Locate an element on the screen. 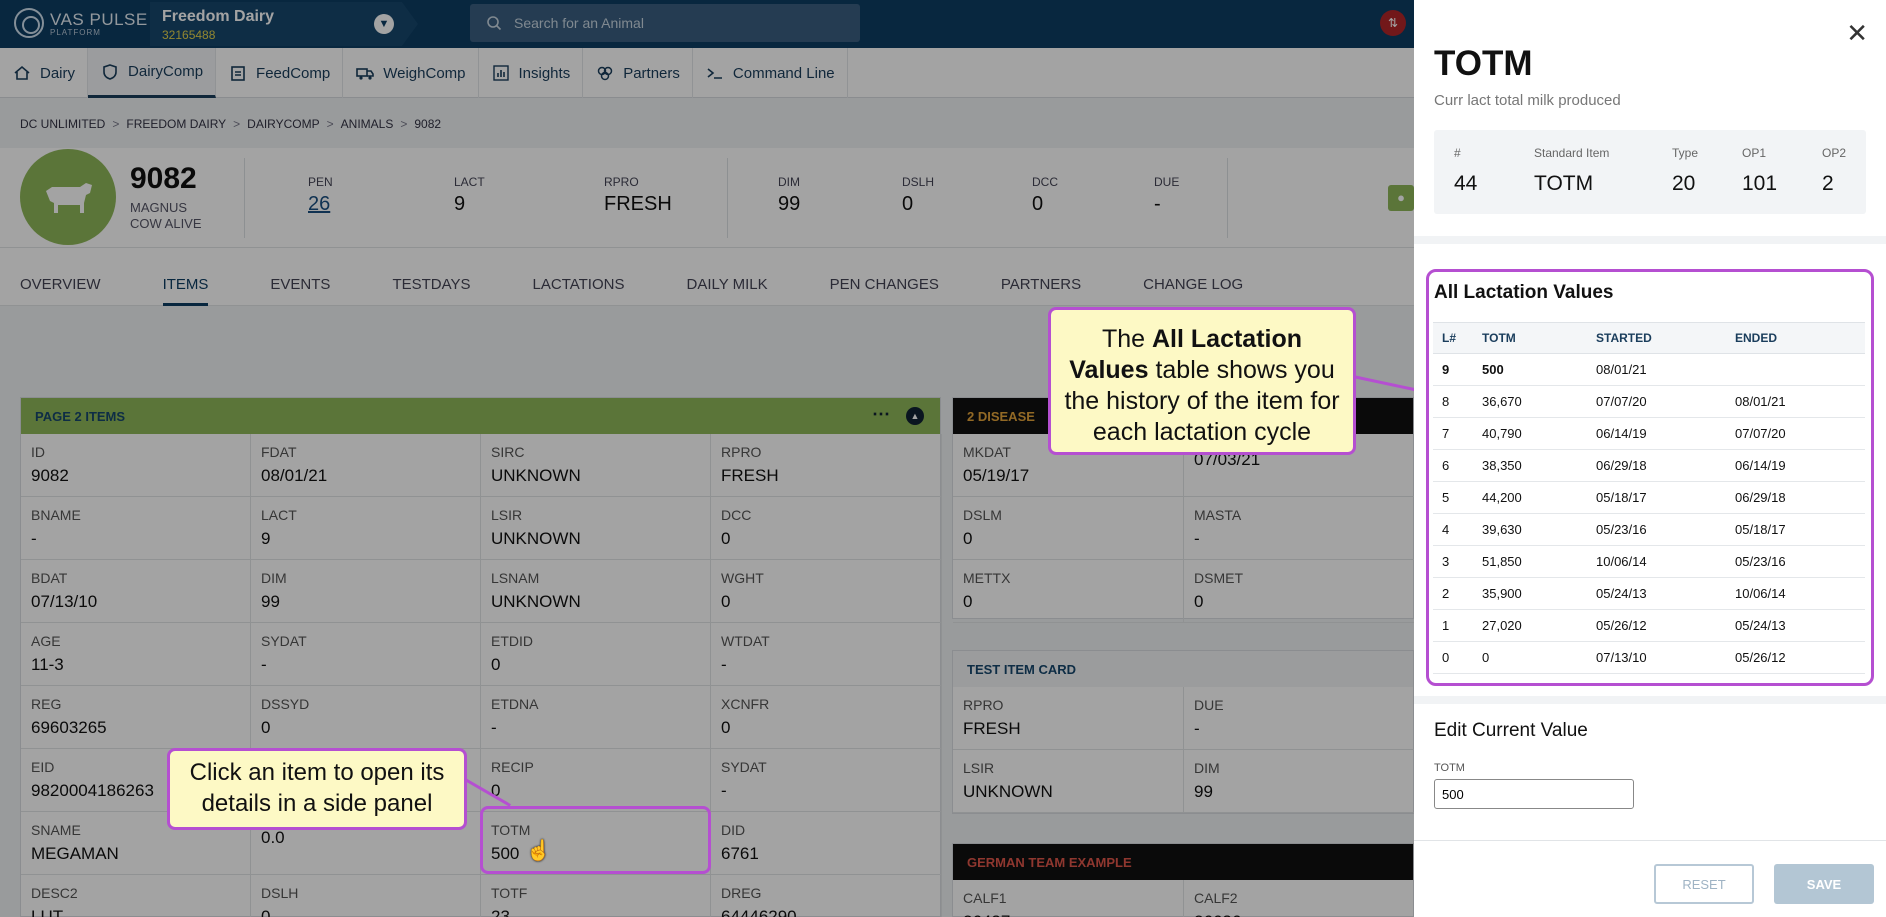 The width and height of the screenshot is (1886, 917). table-cell: 1 is located at coordinates (1453, 625).